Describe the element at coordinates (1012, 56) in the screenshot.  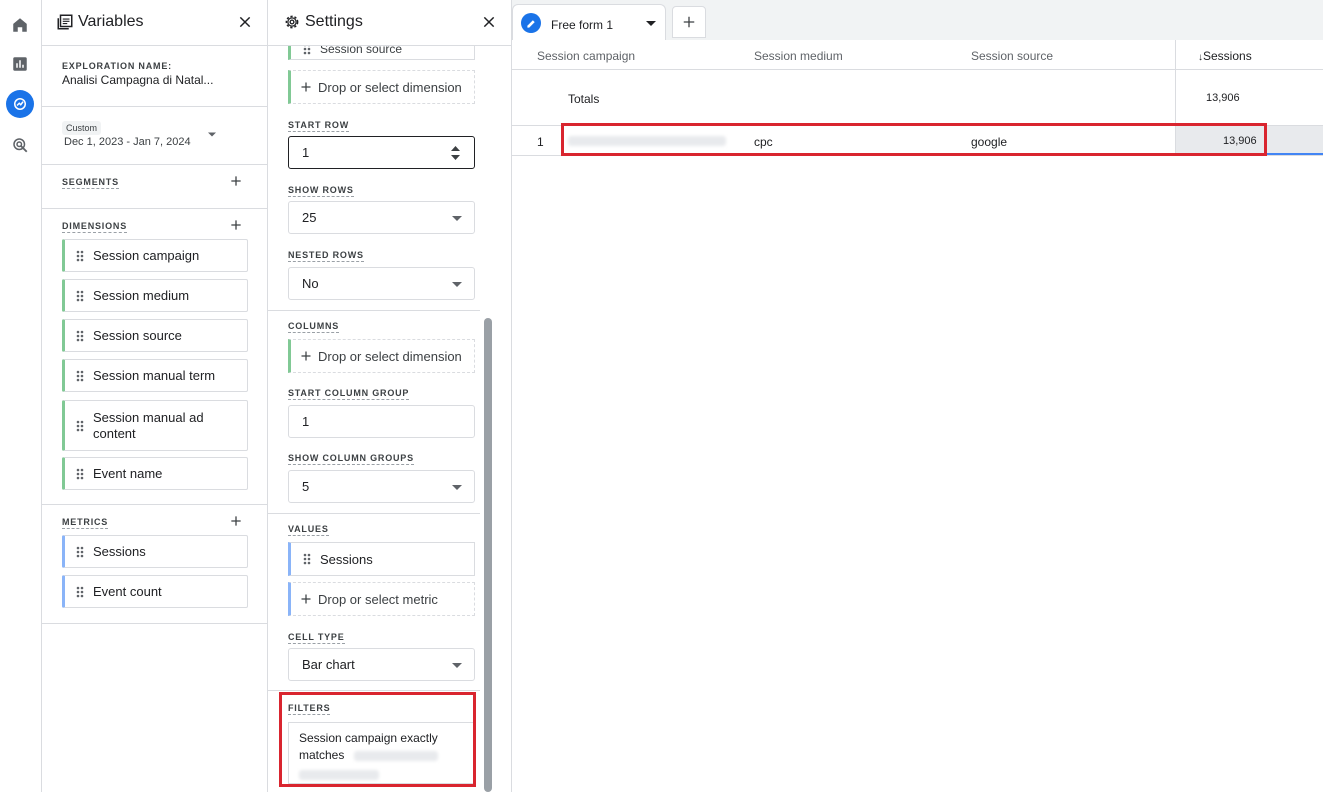
I see `header-session-source: Session source` at that location.